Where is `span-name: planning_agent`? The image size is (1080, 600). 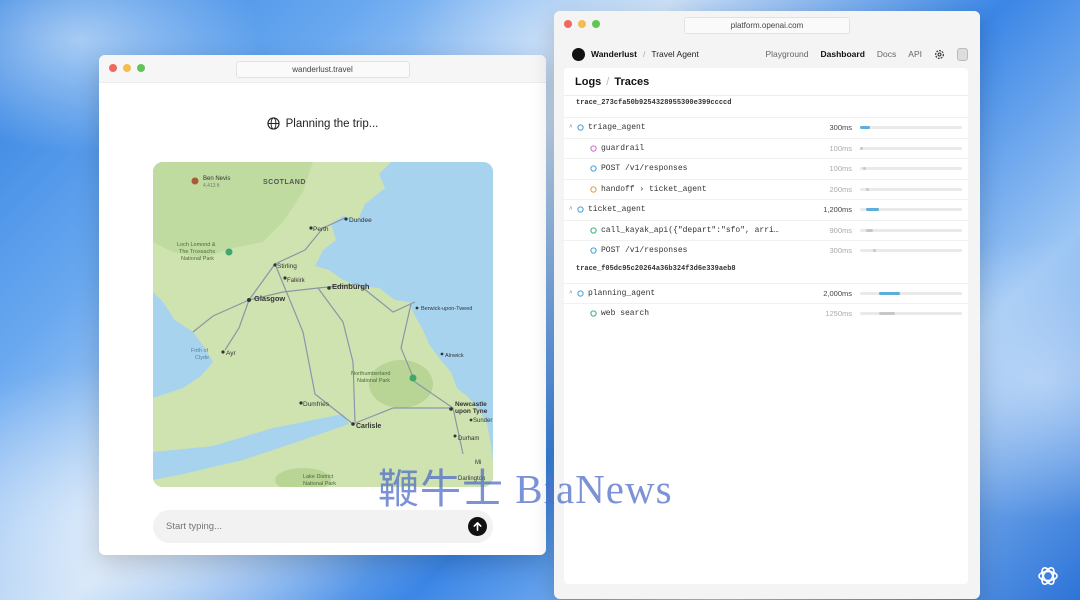
span-name: planning_agent is located at coordinates (622, 293).